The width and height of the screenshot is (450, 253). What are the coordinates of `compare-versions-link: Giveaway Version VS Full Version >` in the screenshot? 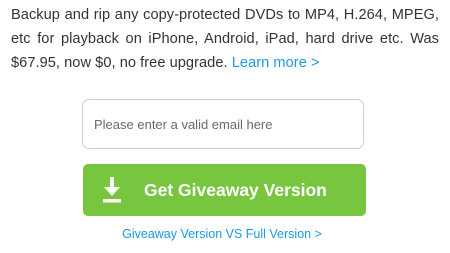 It's located at (223, 234).